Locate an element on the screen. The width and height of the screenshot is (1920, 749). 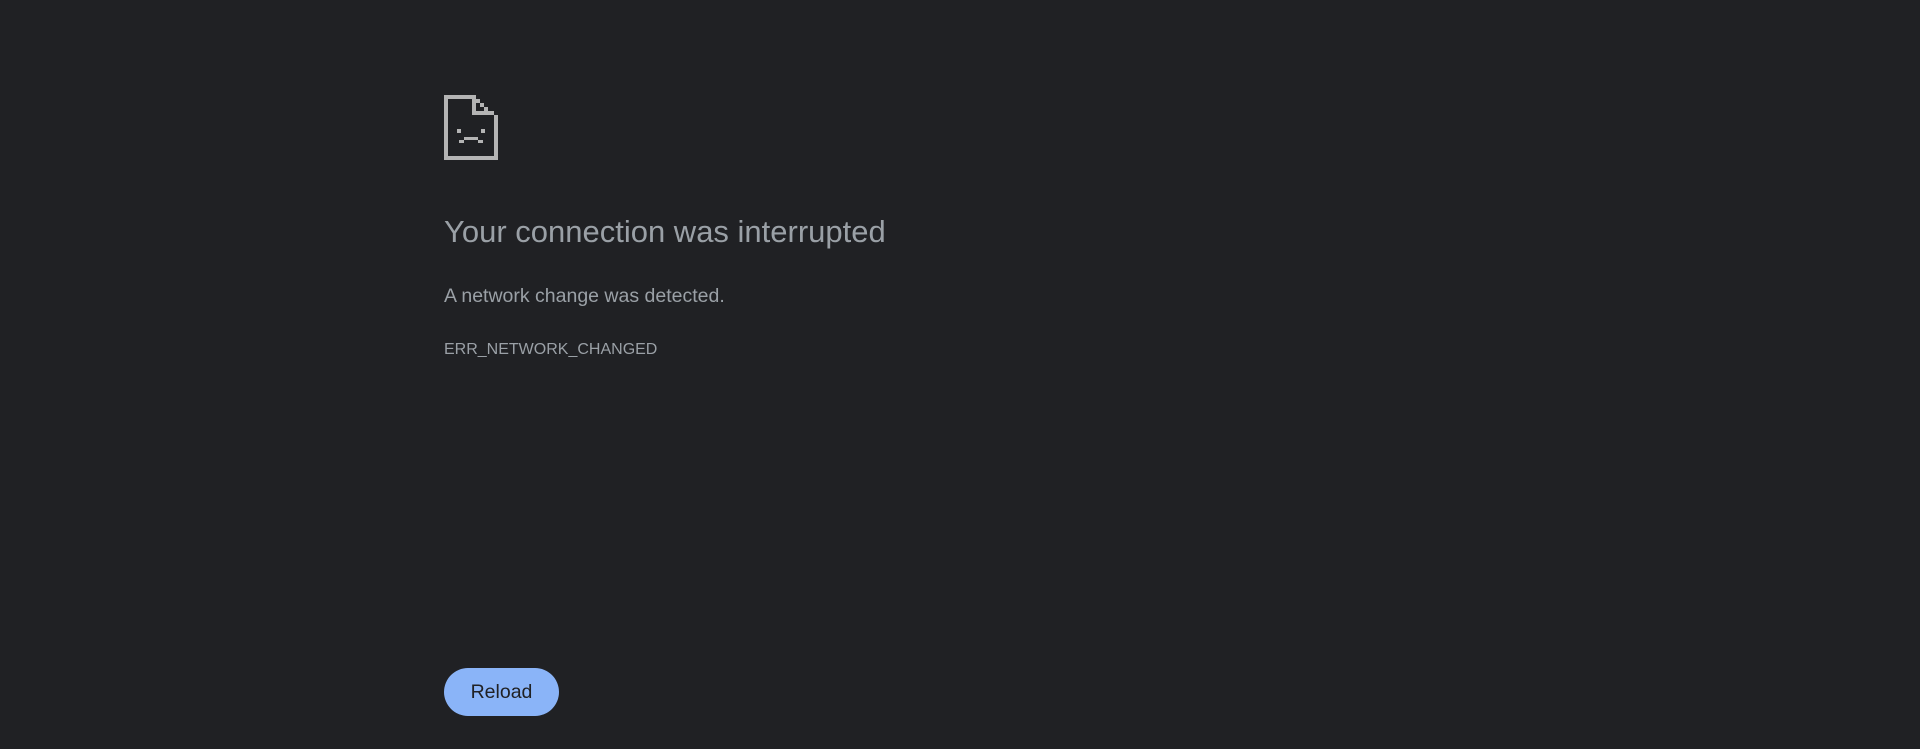
sad-document-icon is located at coordinates (471, 127).